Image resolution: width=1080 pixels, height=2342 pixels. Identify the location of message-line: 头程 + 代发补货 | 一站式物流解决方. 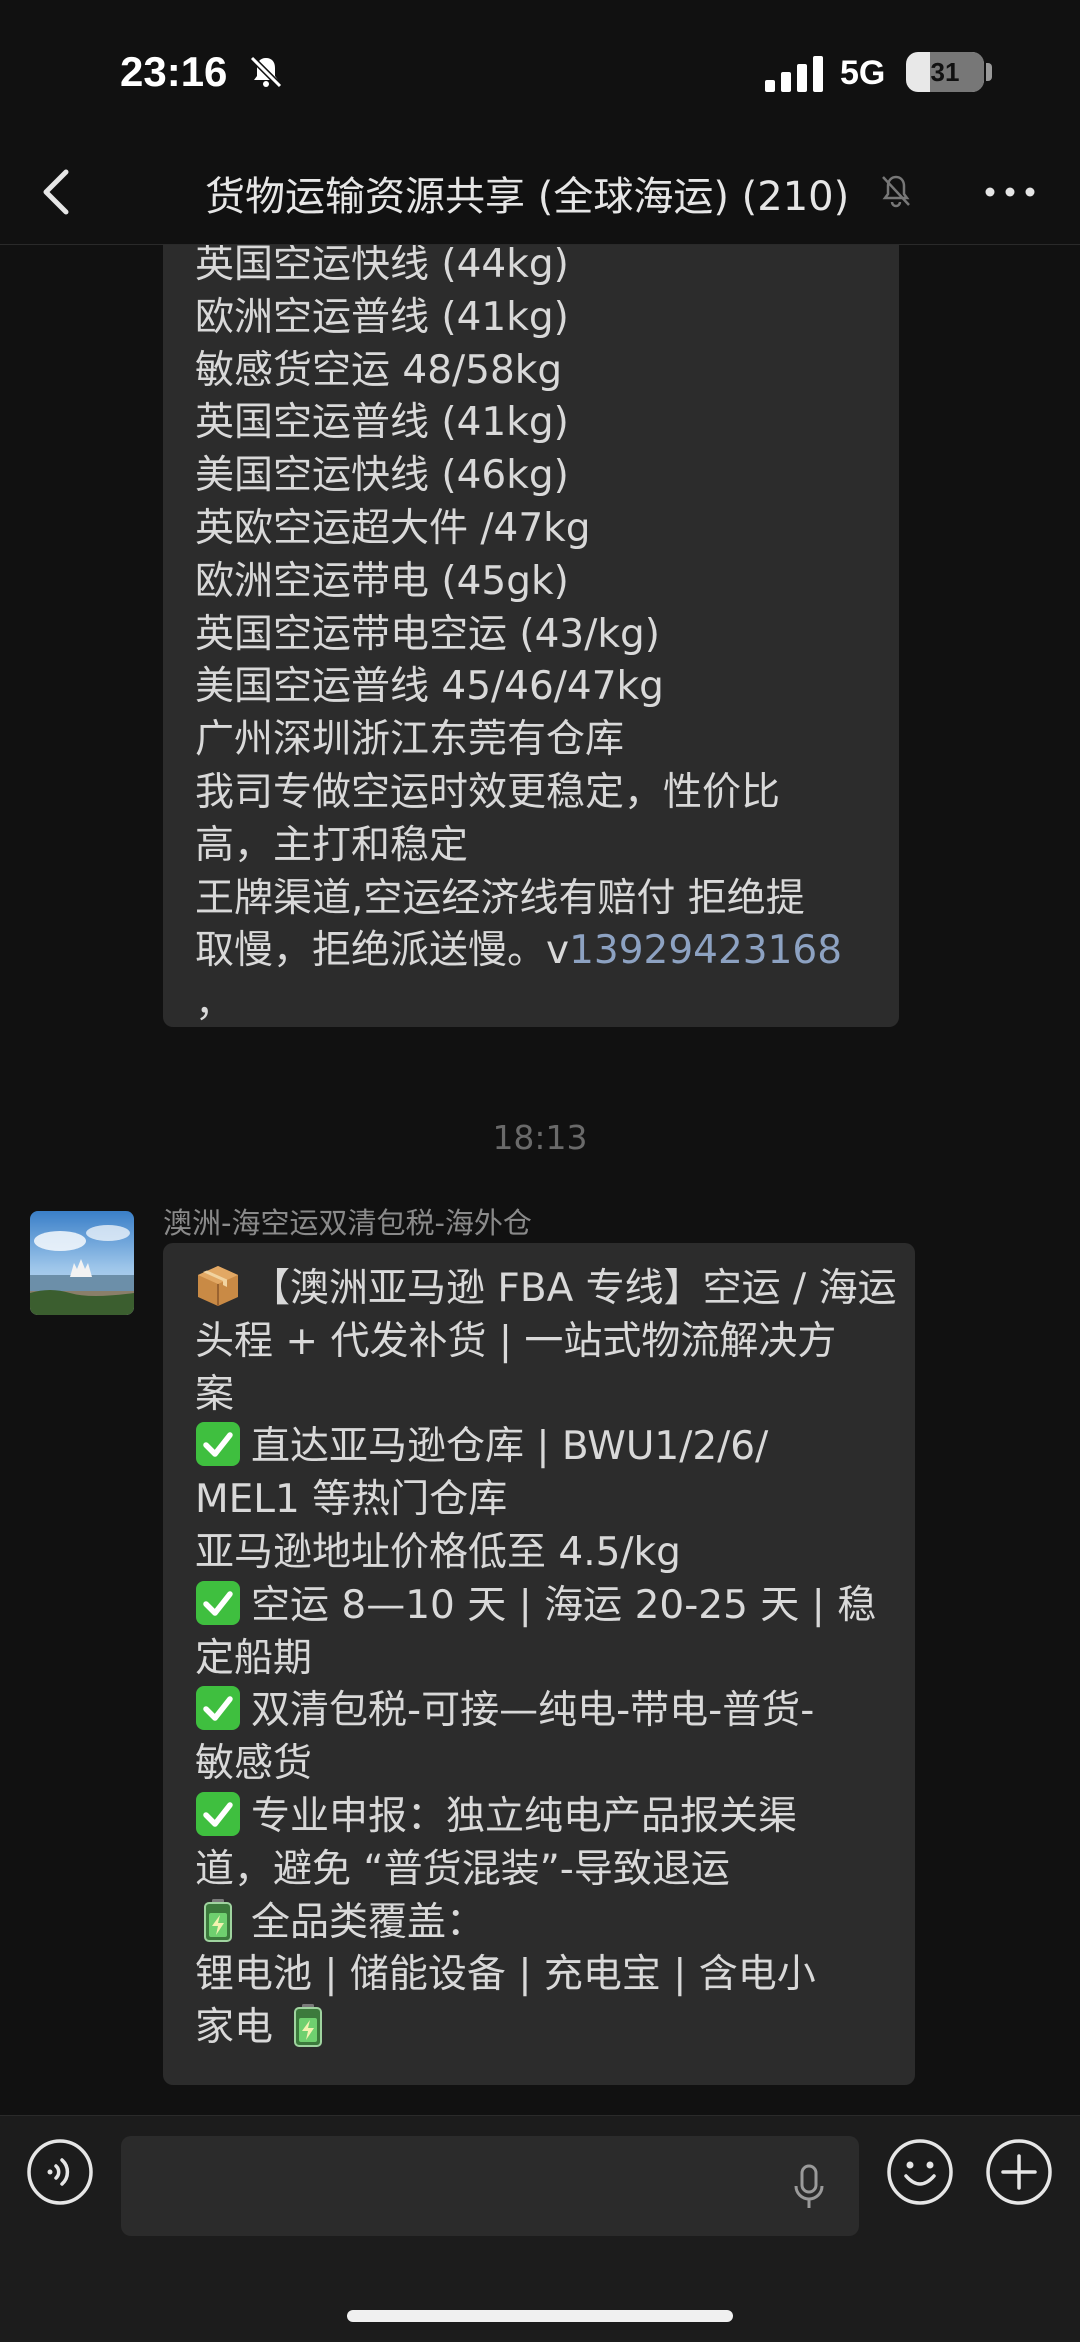
(539, 1342).